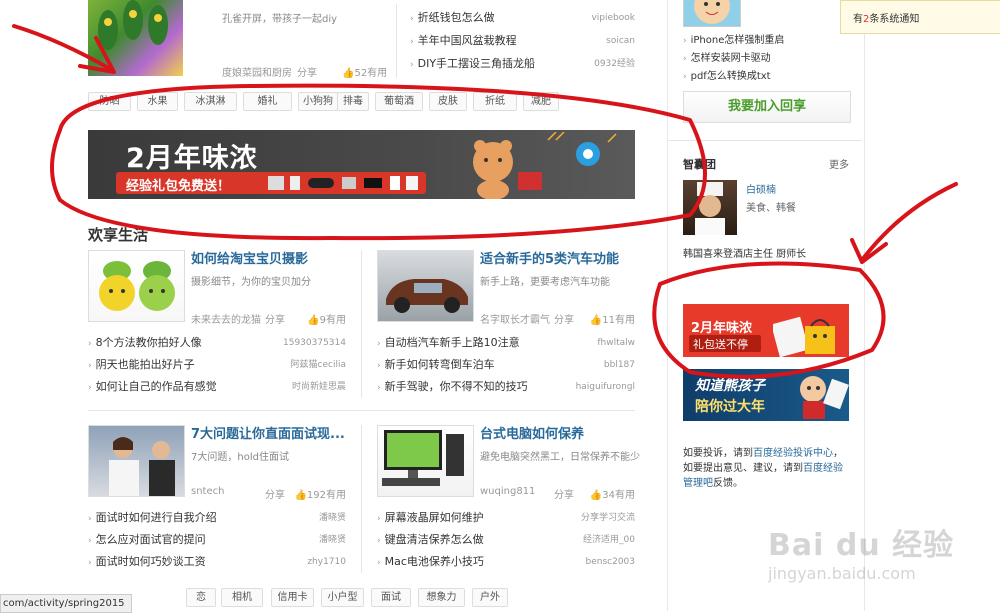 This screenshot has height=613, width=1000. I want to click on list-item-source: soican, so click(620, 41).